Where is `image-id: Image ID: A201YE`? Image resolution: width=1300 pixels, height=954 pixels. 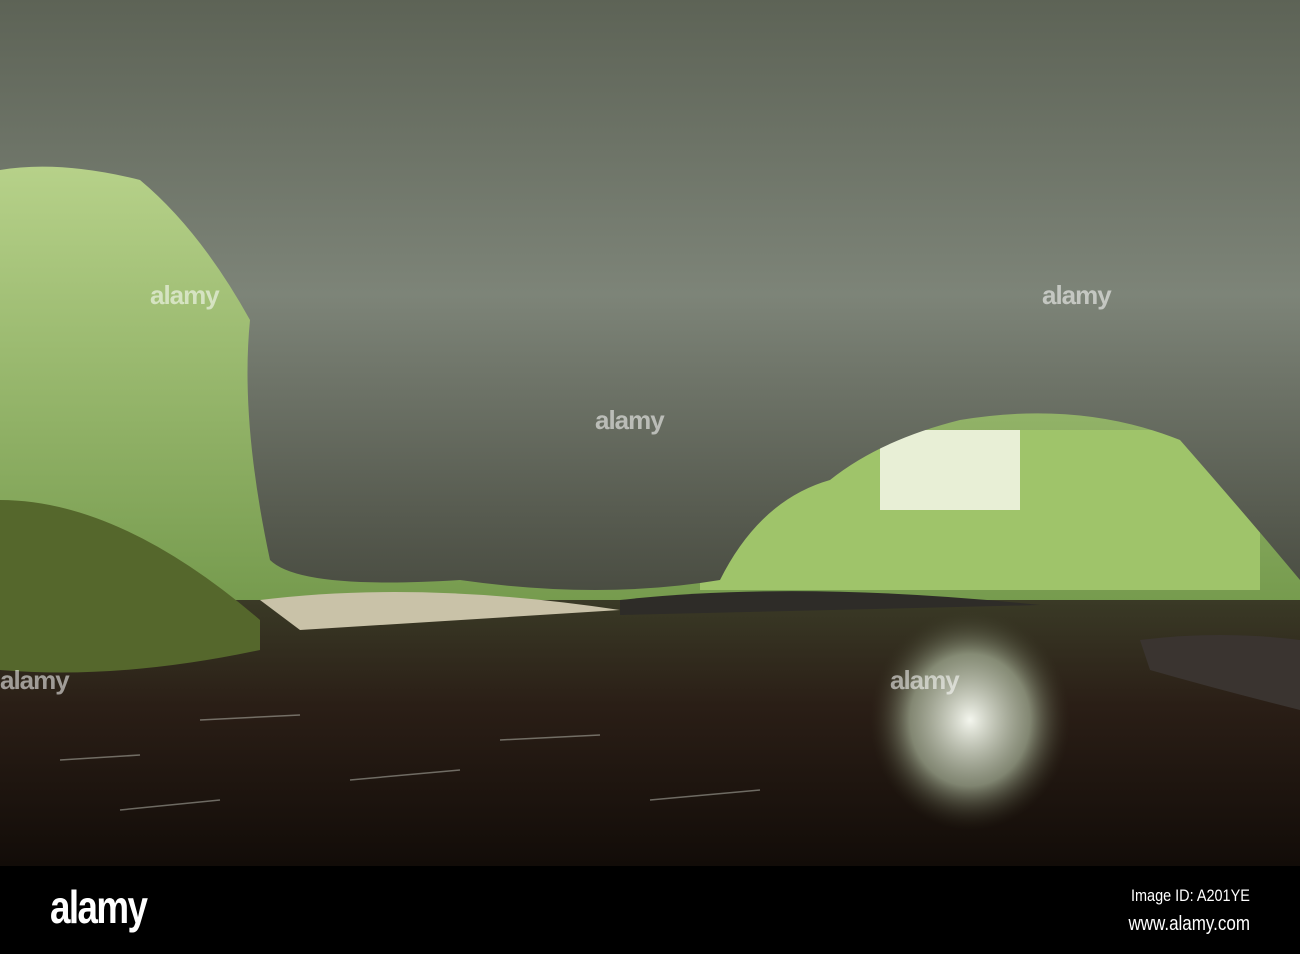 image-id: Image ID: A201YE is located at coordinates (1190, 895).